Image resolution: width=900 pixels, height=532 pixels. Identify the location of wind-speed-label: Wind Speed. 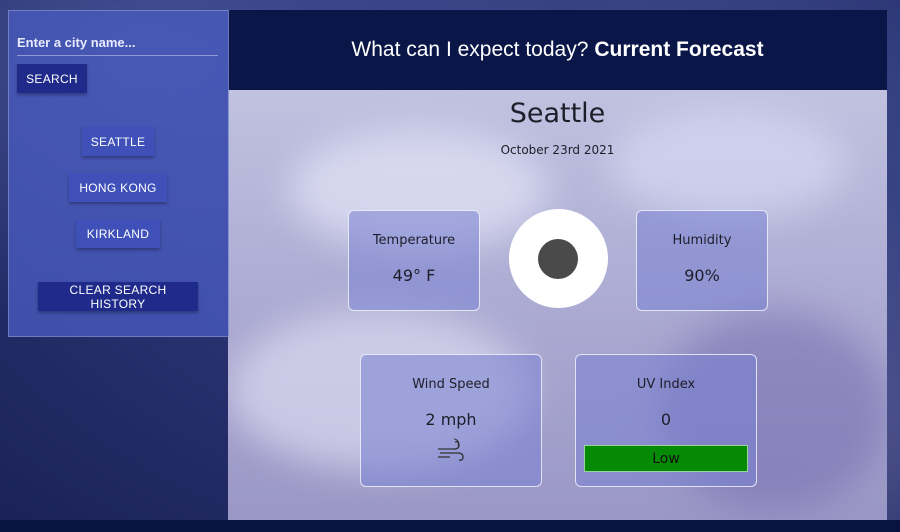
(451, 384).